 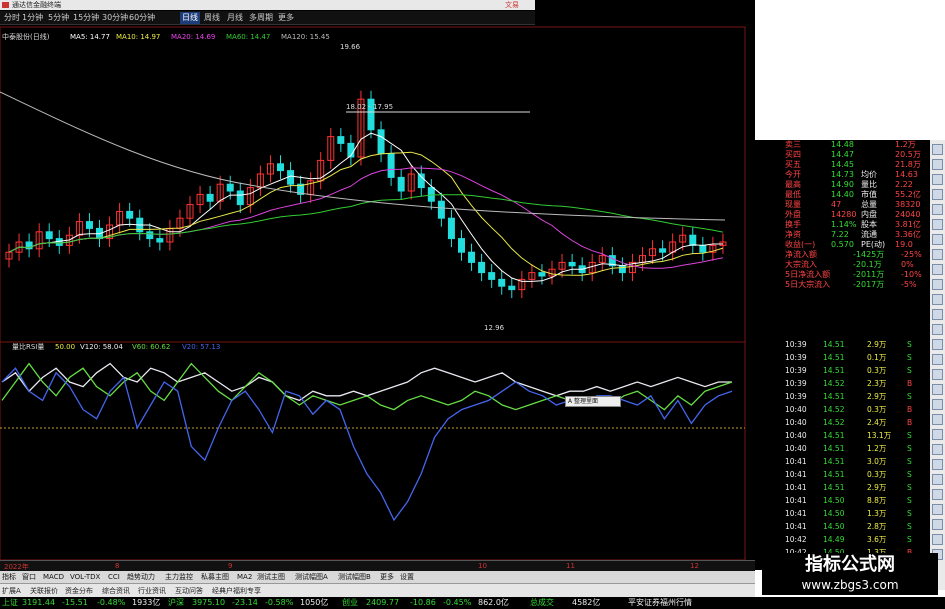 What do you see at coordinates (856, 540) in the screenshot?
I see `tick-row: 10:42 14.49 3.6万 S` at bounding box center [856, 540].